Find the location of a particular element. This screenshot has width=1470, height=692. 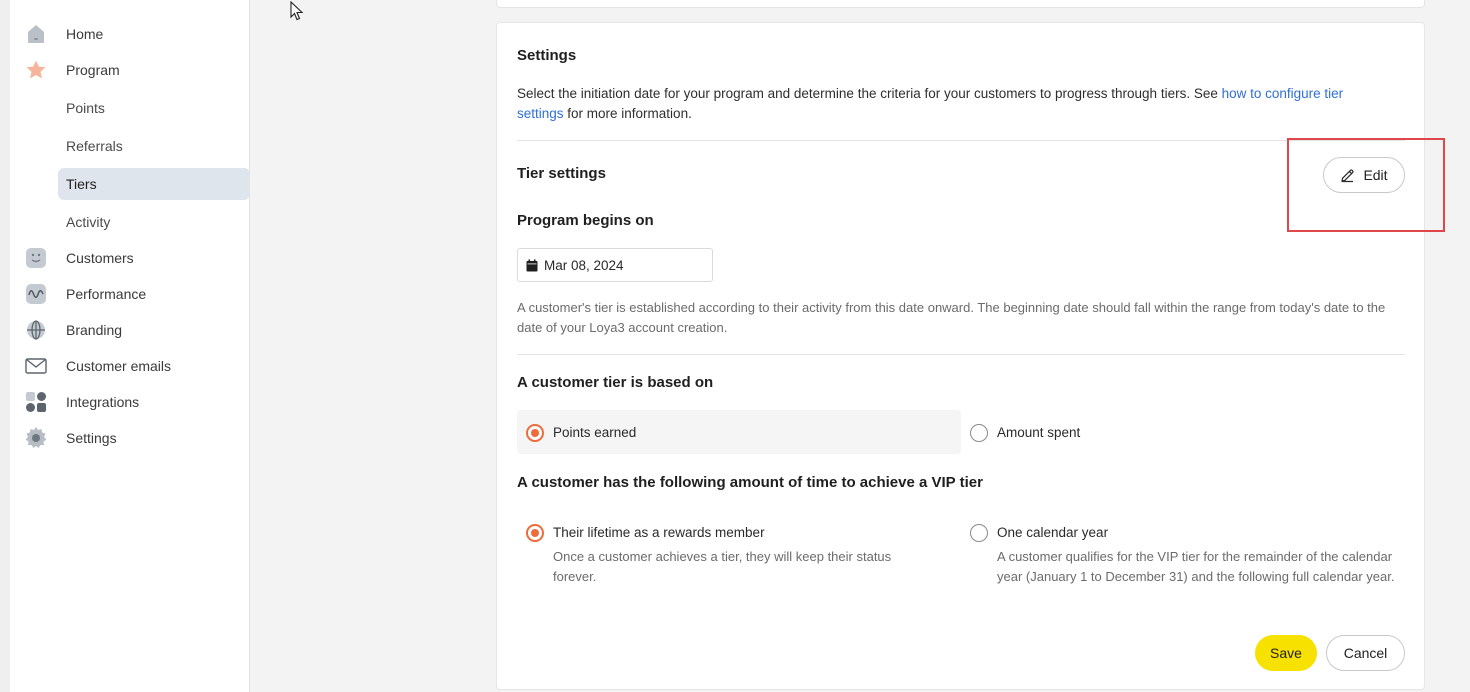

program-begins-date-value: Mar 08, 2024 is located at coordinates (584, 265).